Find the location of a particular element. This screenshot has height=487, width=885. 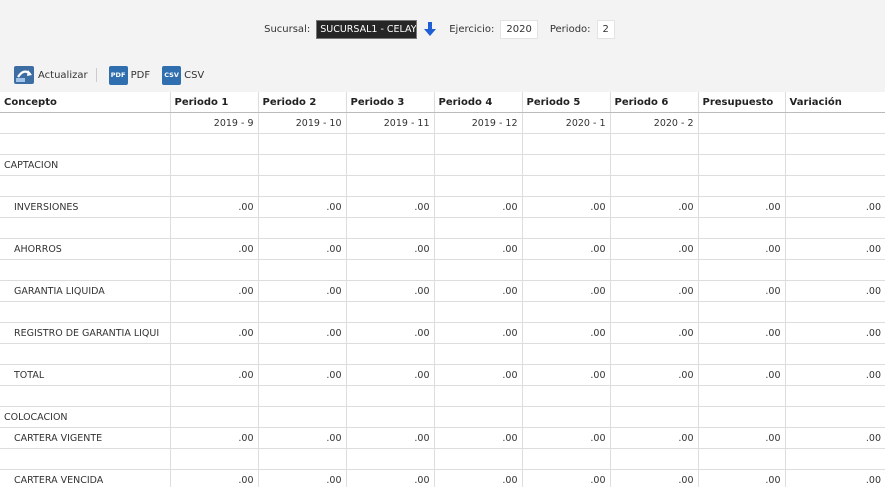

actualizar-button: Actualizar is located at coordinates (50, 75).